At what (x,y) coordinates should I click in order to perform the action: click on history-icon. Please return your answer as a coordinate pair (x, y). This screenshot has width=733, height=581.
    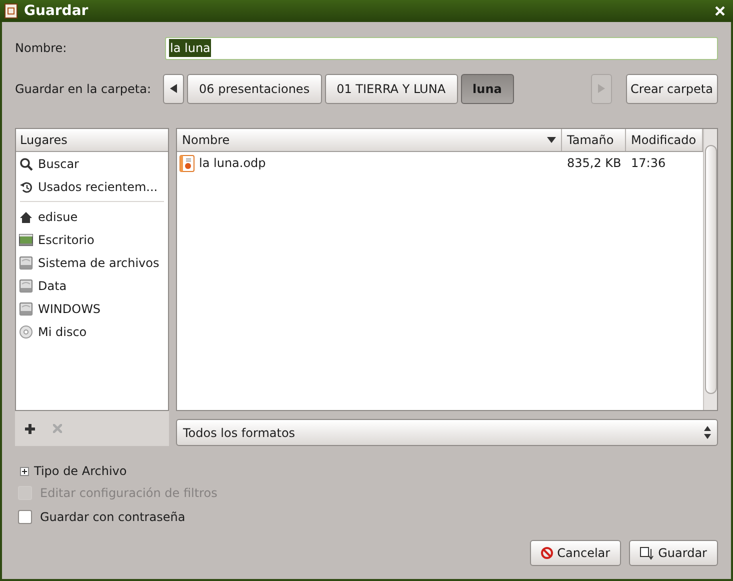
    Looking at the image, I should click on (26, 187).